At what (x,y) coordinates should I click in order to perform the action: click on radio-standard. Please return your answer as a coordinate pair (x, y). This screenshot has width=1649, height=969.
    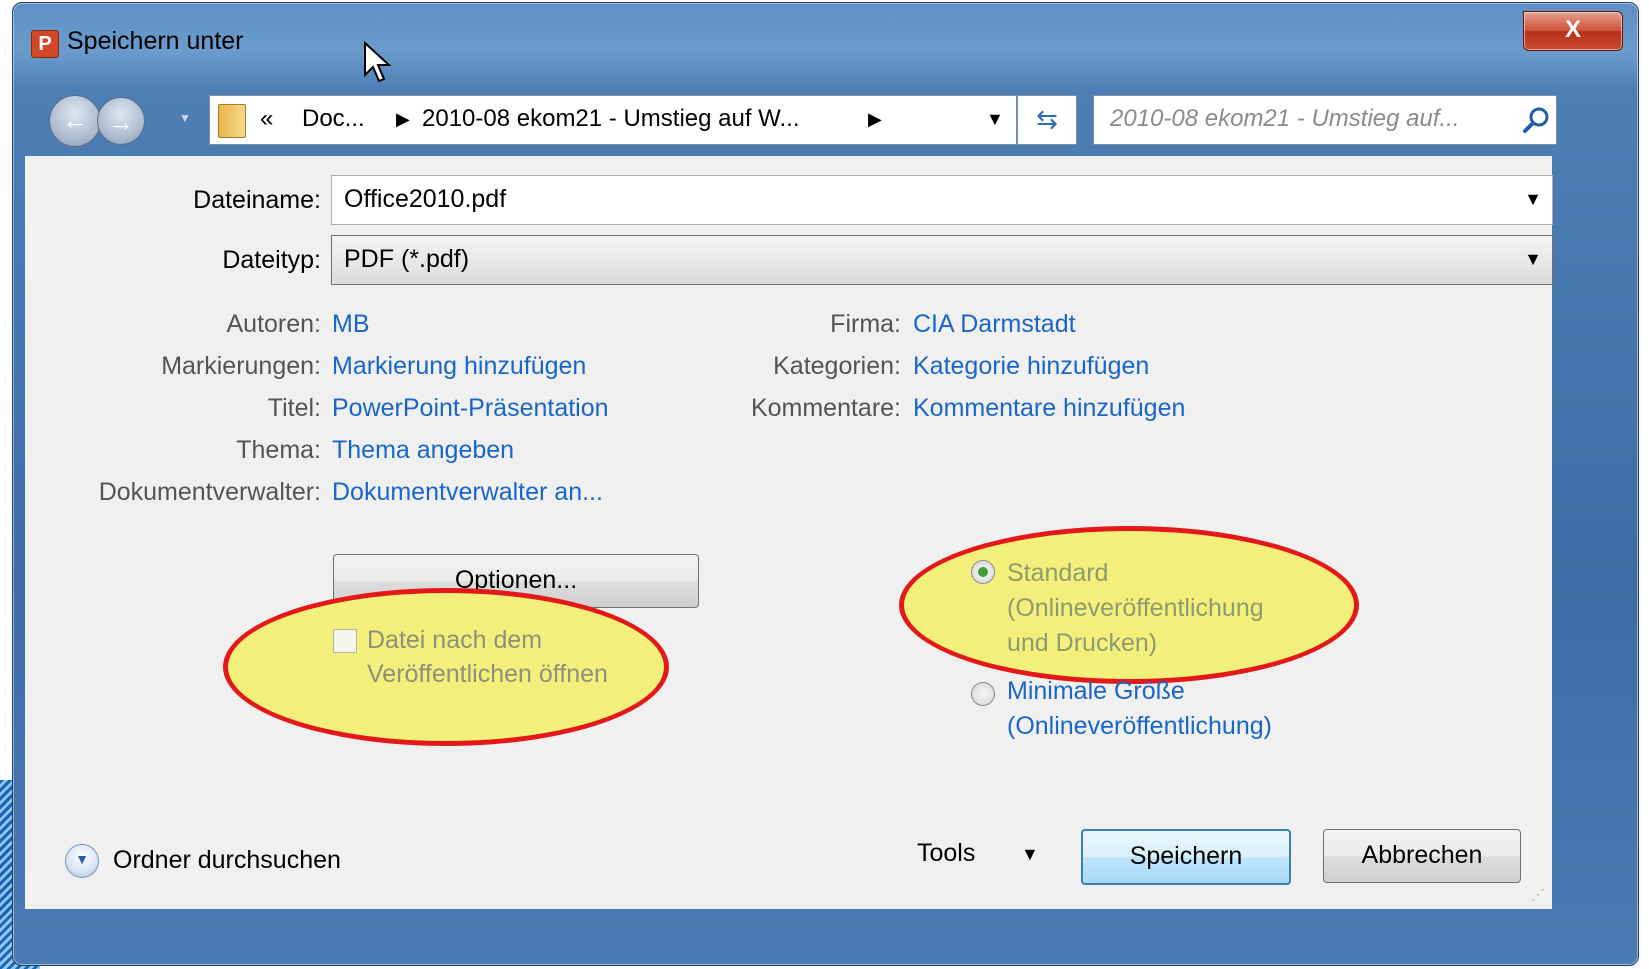
    Looking at the image, I should click on (983, 572).